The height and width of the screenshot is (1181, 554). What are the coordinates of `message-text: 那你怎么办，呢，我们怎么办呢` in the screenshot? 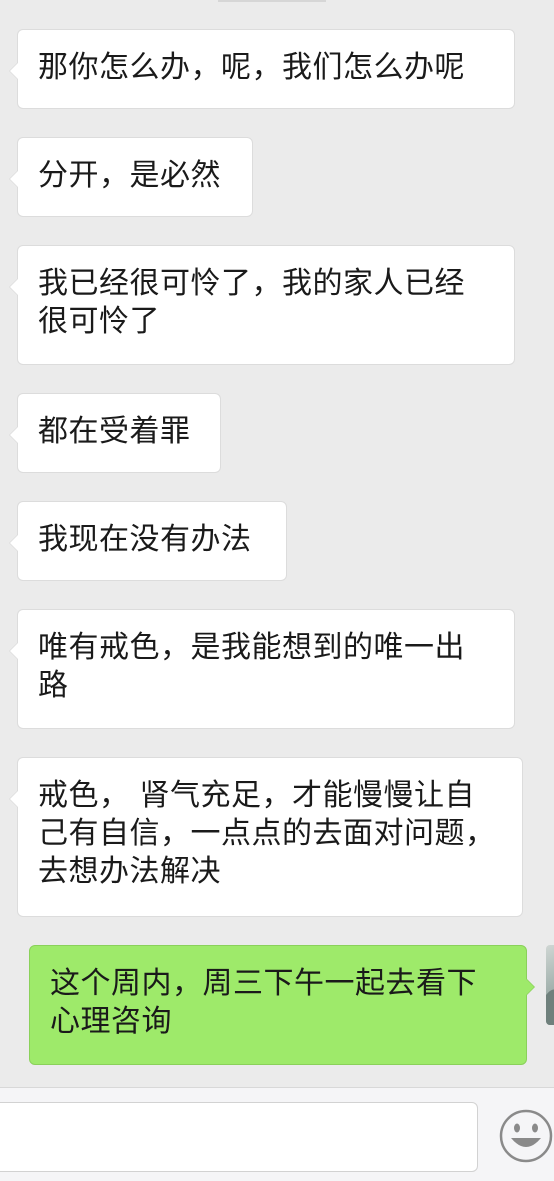 It's located at (251, 67).